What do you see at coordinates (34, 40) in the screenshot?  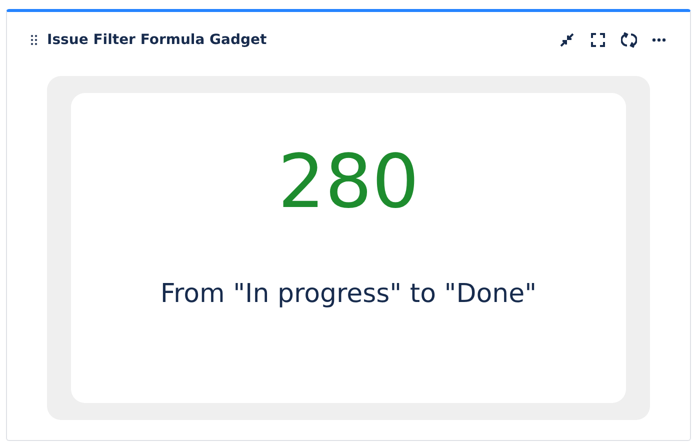 I see `drag-handle-icon` at bounding box center [34, 40].